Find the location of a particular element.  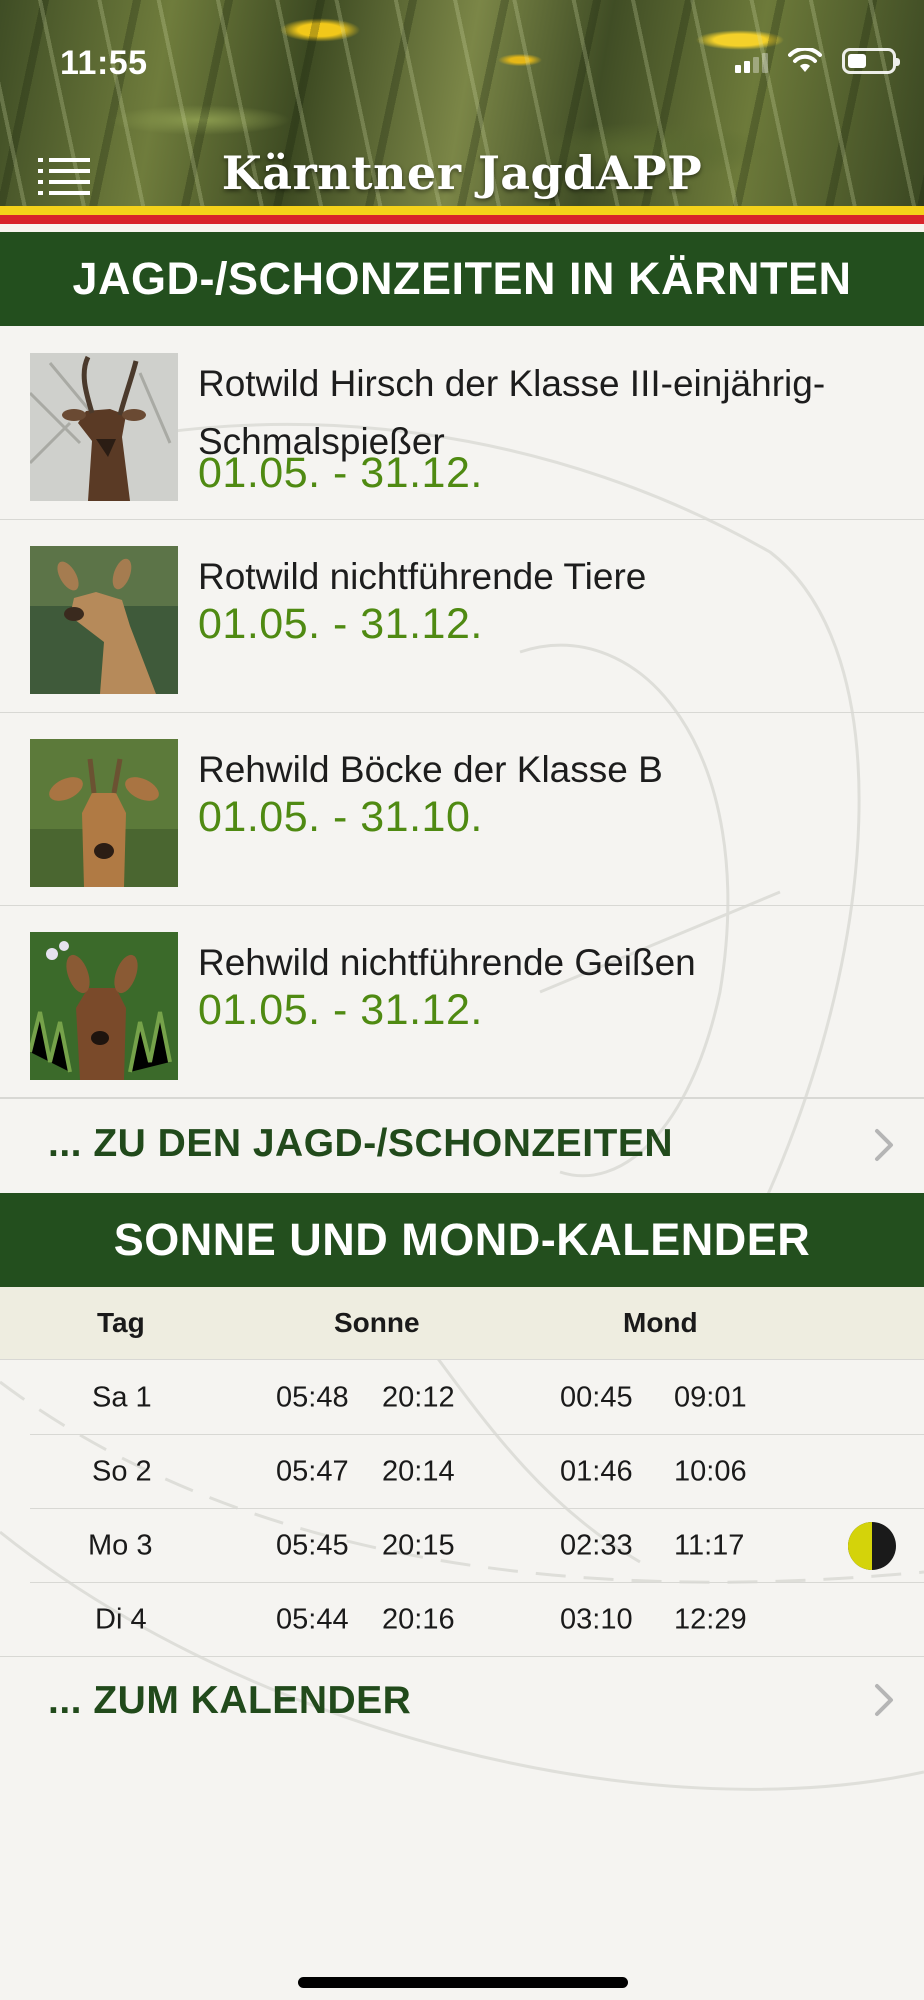

sunrise-cell: 05:44 is located at coordinates (312, 1619).